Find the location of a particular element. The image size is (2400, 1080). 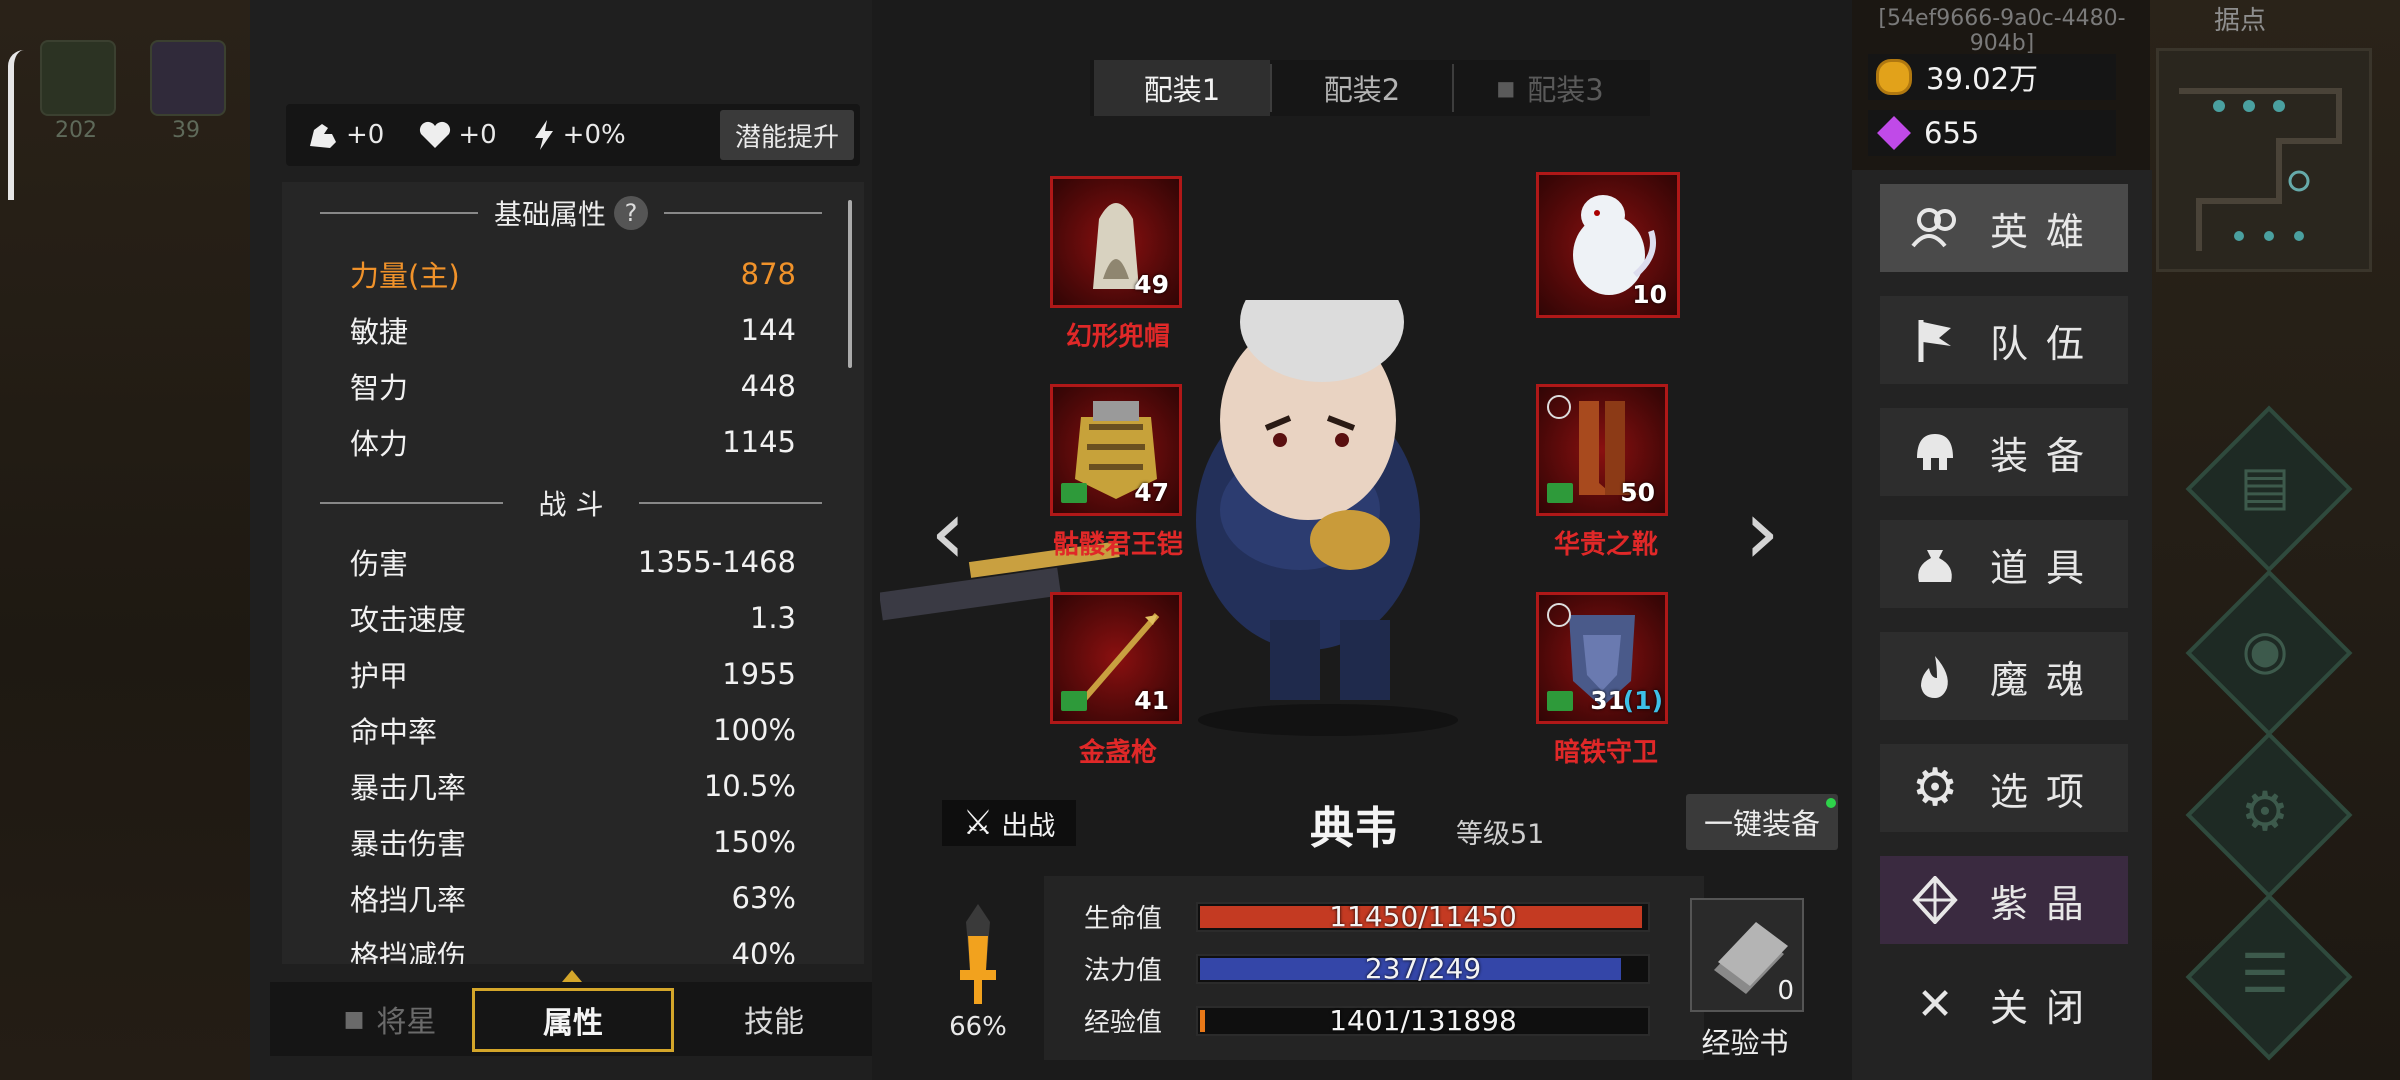

hp-label: 生命值 is located at coordinates (1123, 918).